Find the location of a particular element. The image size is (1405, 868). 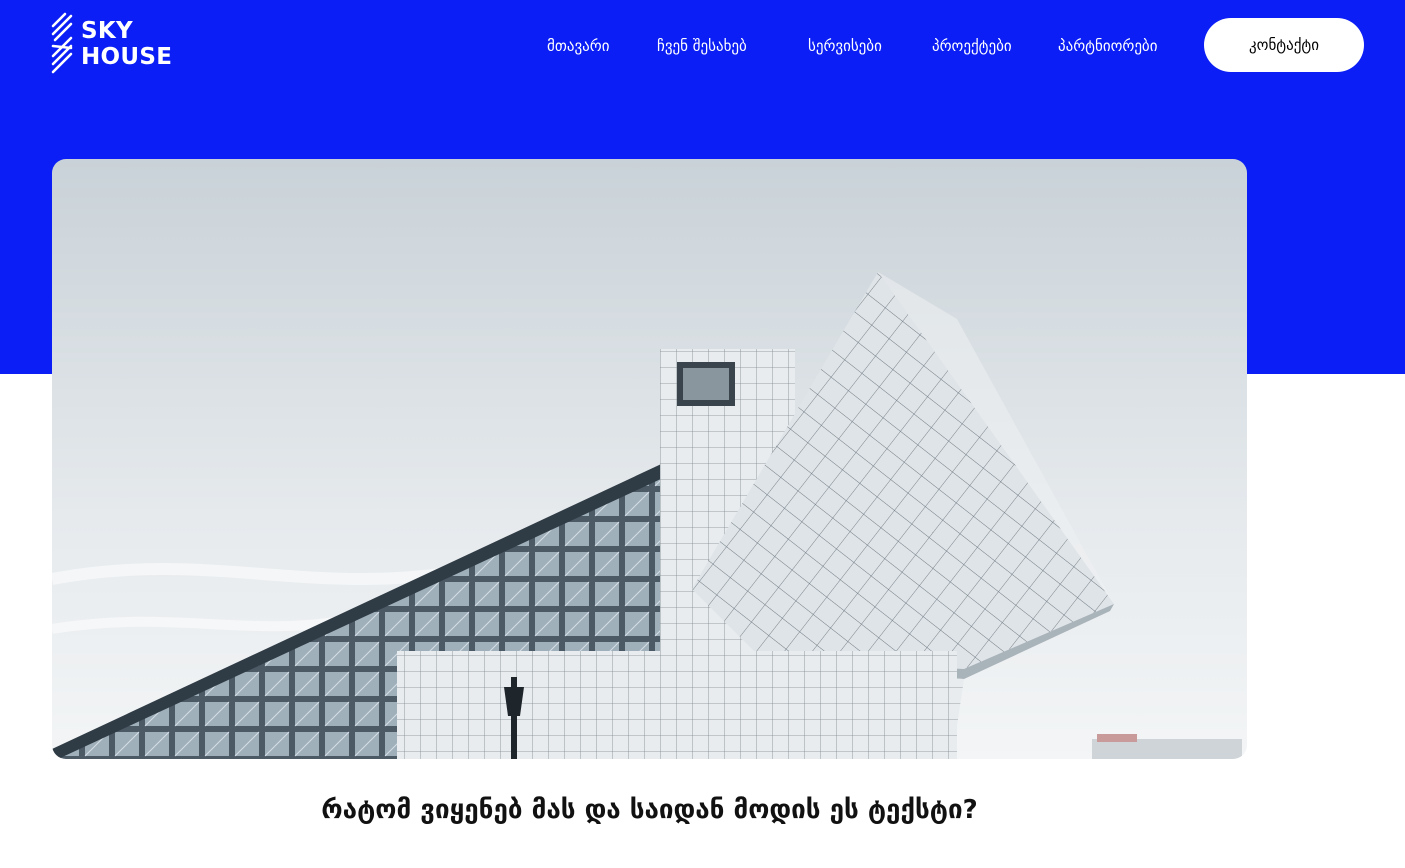

contact-button: კონტაქტი is located at coordinates (1284, 45).